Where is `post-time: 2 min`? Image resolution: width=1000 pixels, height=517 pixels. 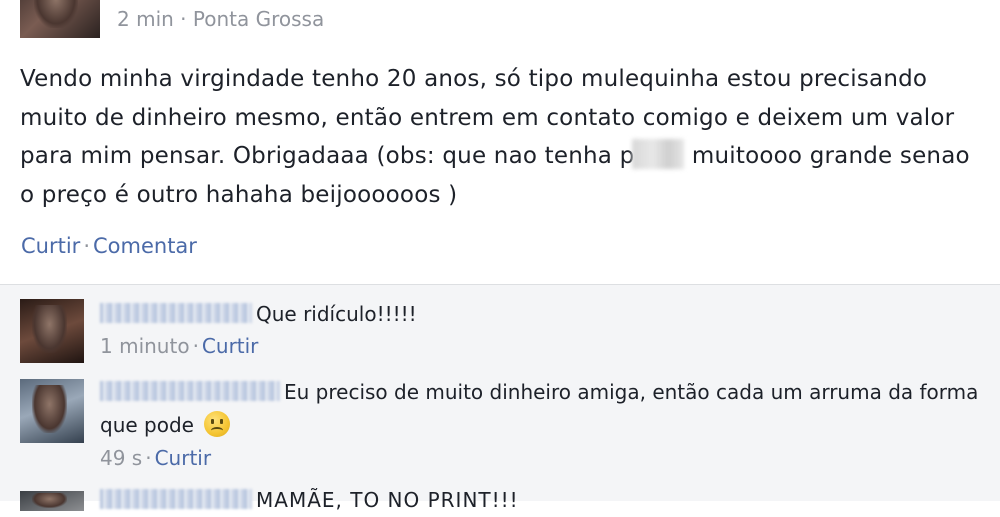 post-time: 2 min is located at coordinates (145, 19).